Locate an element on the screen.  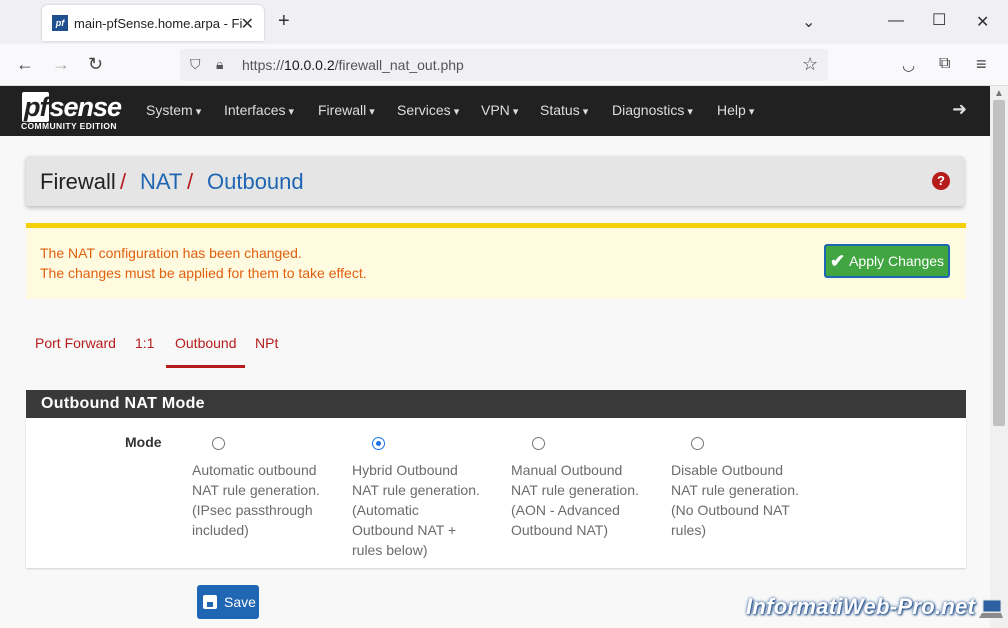
menu-diagnostics: Diagnostics is located at coordinates (652, 110).